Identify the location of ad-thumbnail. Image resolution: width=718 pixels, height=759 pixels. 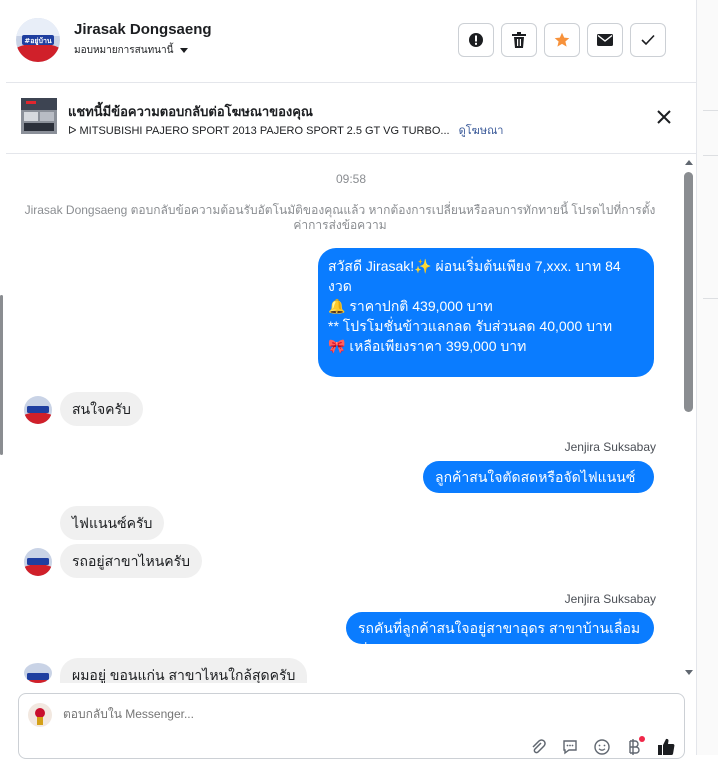
(39, 116).